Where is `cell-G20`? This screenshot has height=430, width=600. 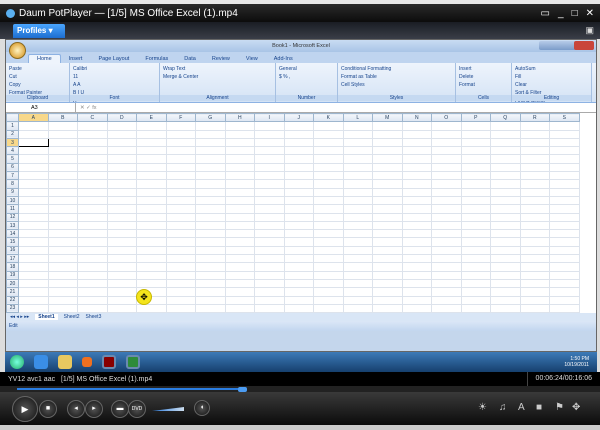 cell-G20 is located at coordinates (210, 283).